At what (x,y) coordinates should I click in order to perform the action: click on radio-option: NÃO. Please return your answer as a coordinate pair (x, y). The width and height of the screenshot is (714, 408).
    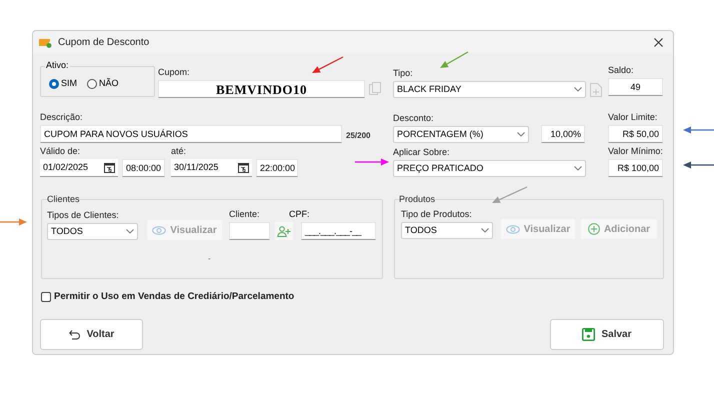
    Looking at the image, I should click on (103, 83).